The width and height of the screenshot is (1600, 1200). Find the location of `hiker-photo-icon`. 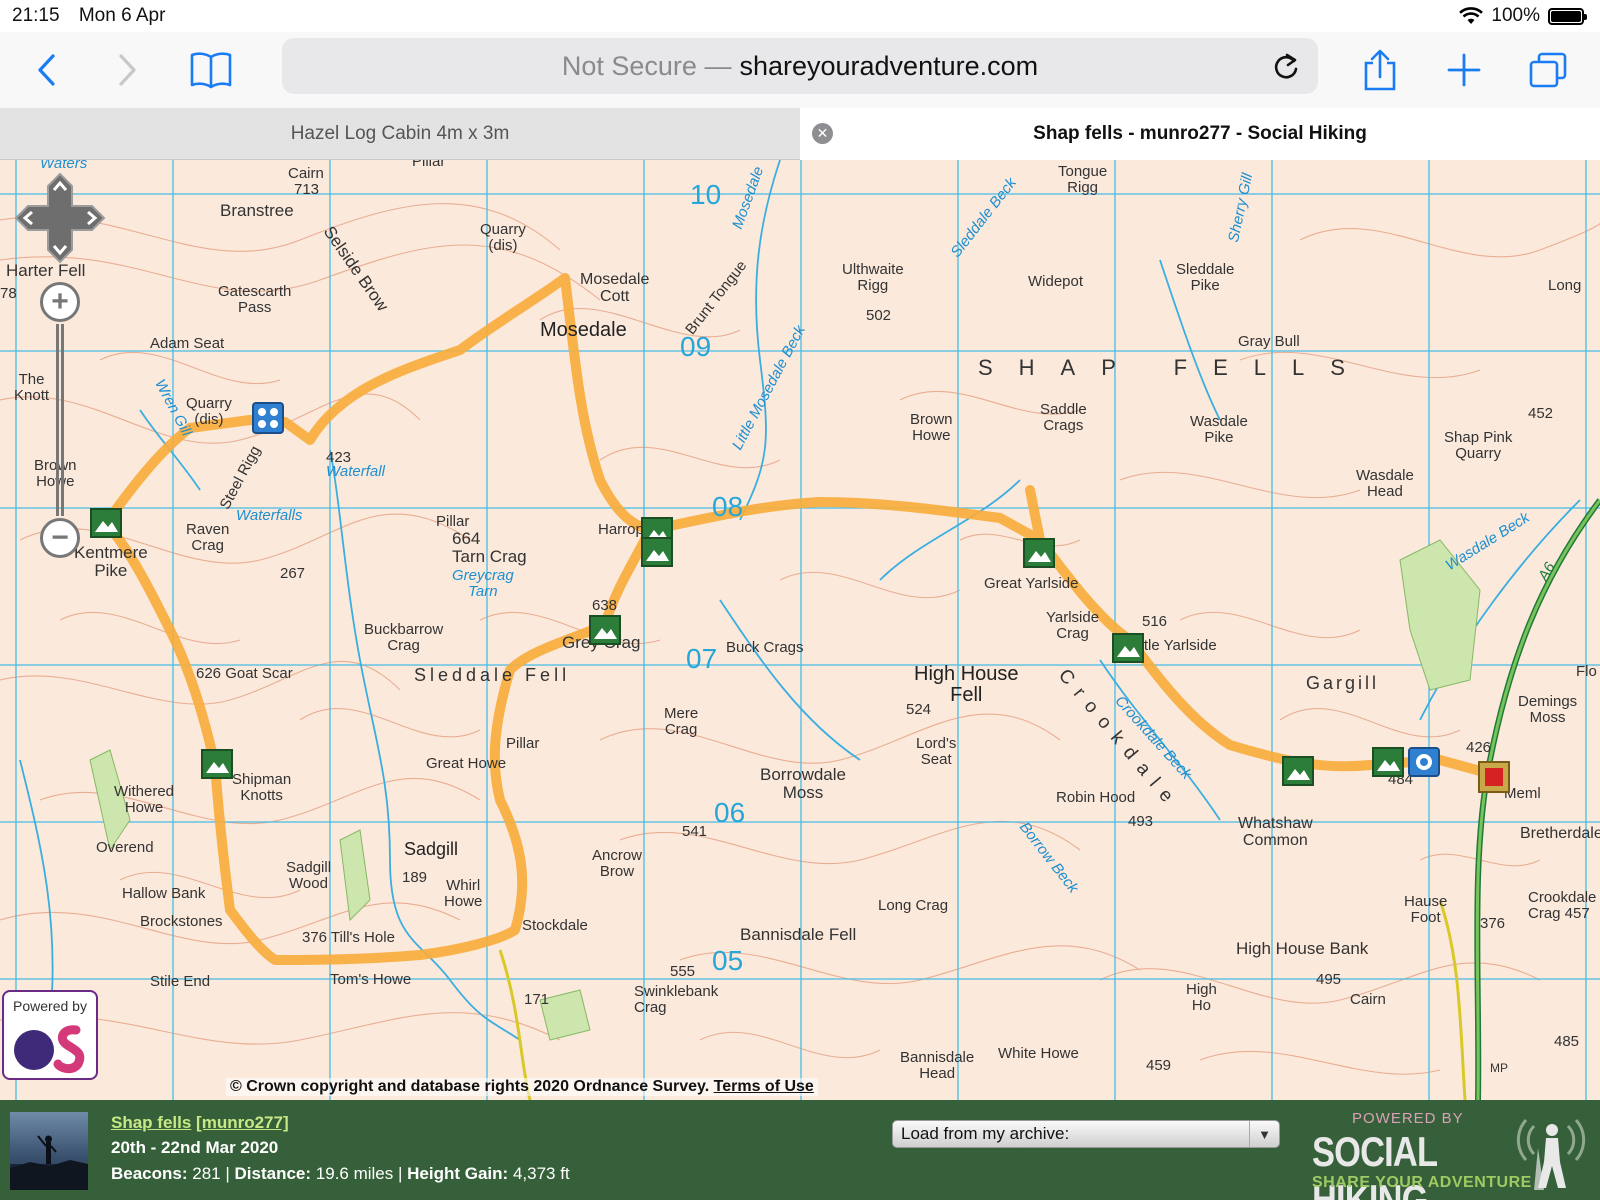

hiker-photo-icon is located at coordinates (49, 1162).